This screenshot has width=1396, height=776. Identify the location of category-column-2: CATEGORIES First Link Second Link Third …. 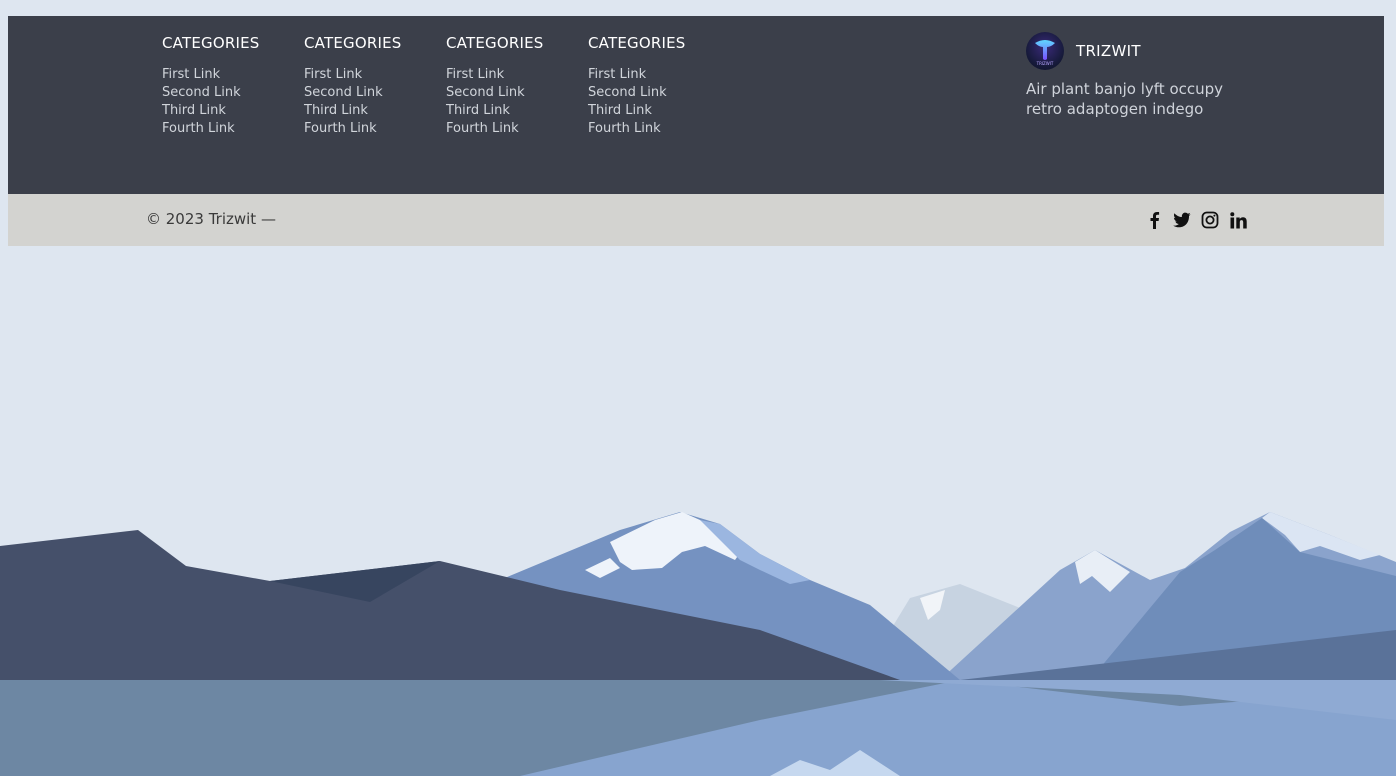
(369, 85).